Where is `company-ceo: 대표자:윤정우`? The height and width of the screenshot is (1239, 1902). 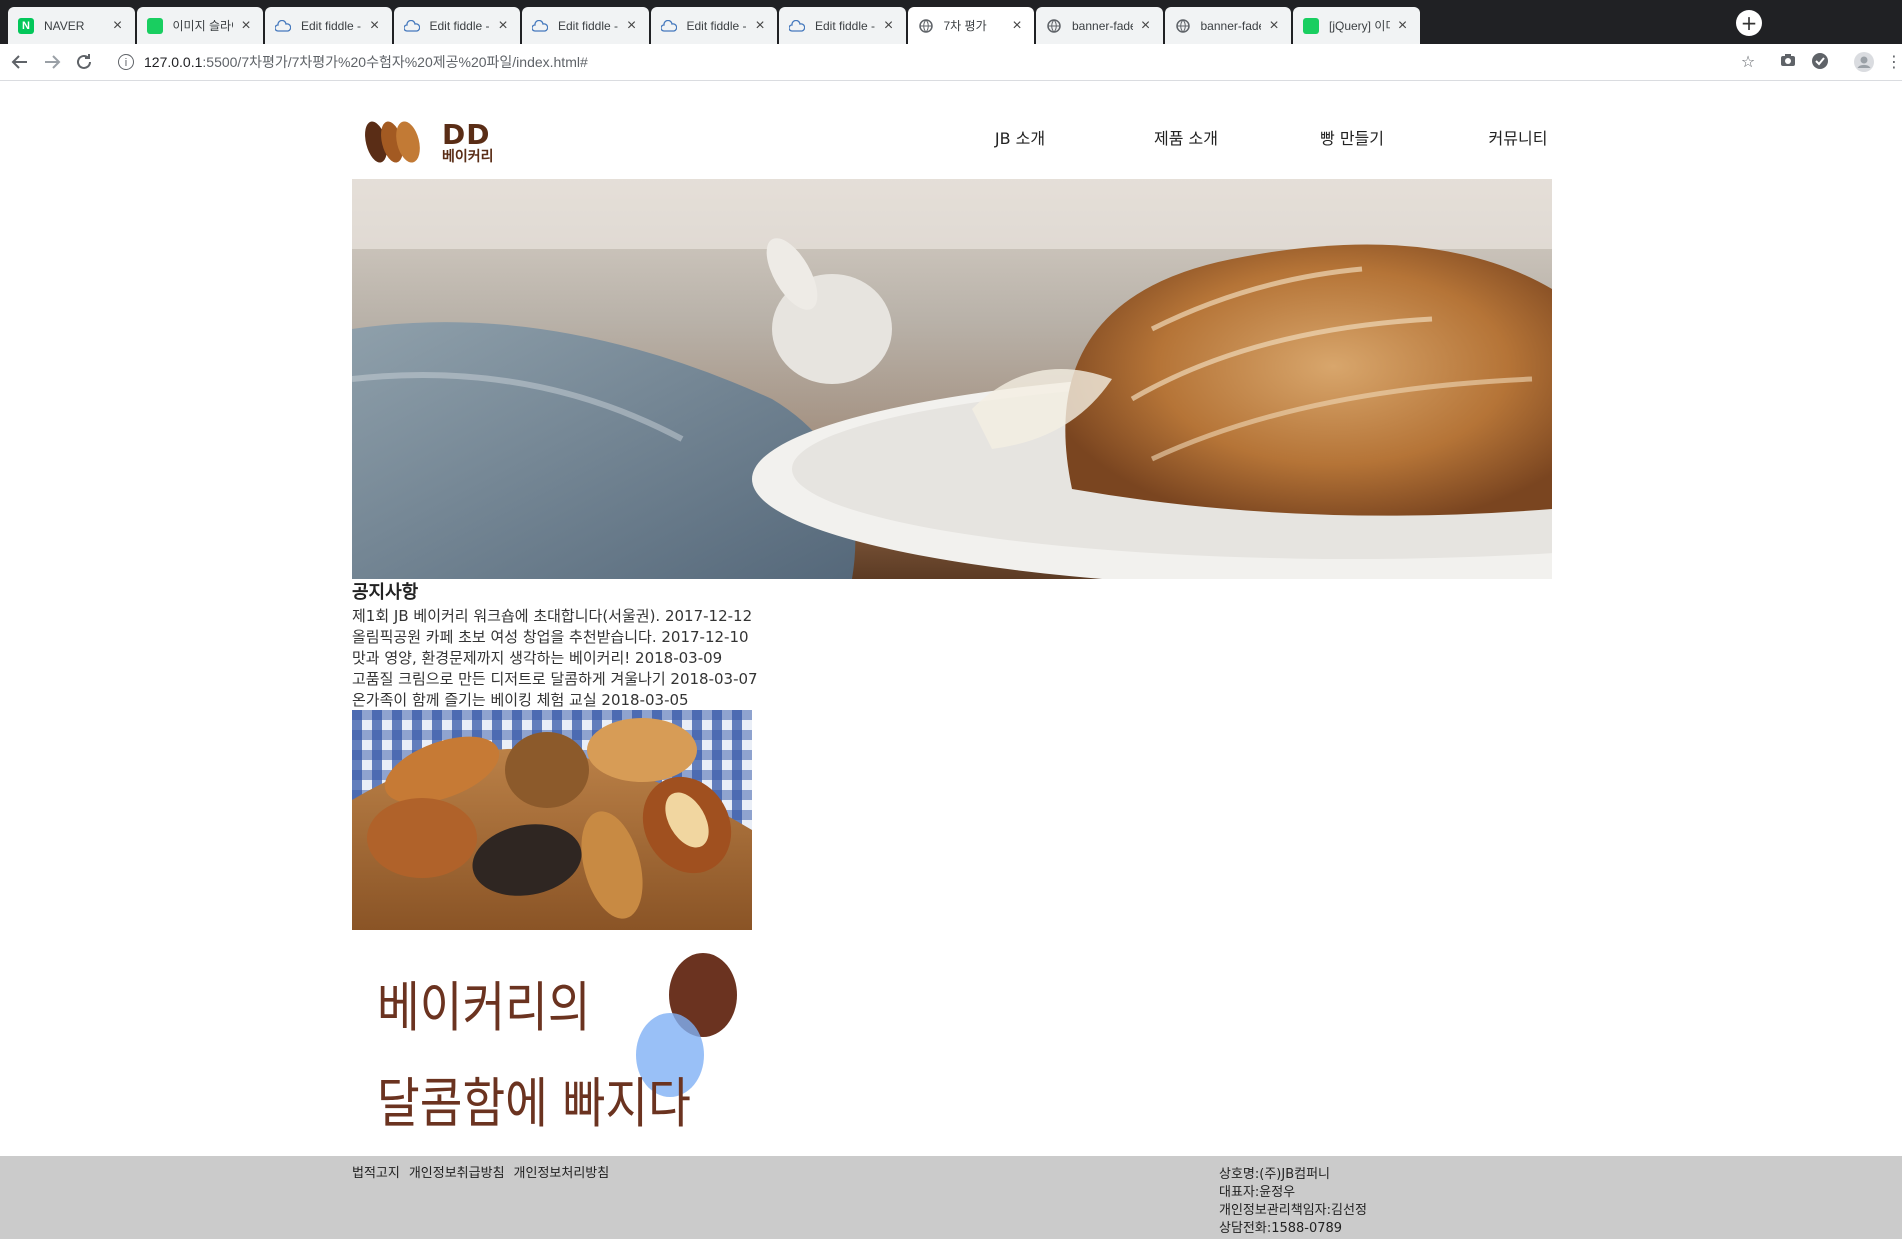 company-ceo: 대표자:윤정우 is located at coordinates (1257, 1192).